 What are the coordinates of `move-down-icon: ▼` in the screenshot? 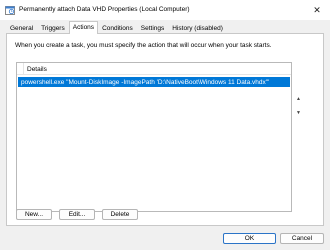 It's located at (298, 113).